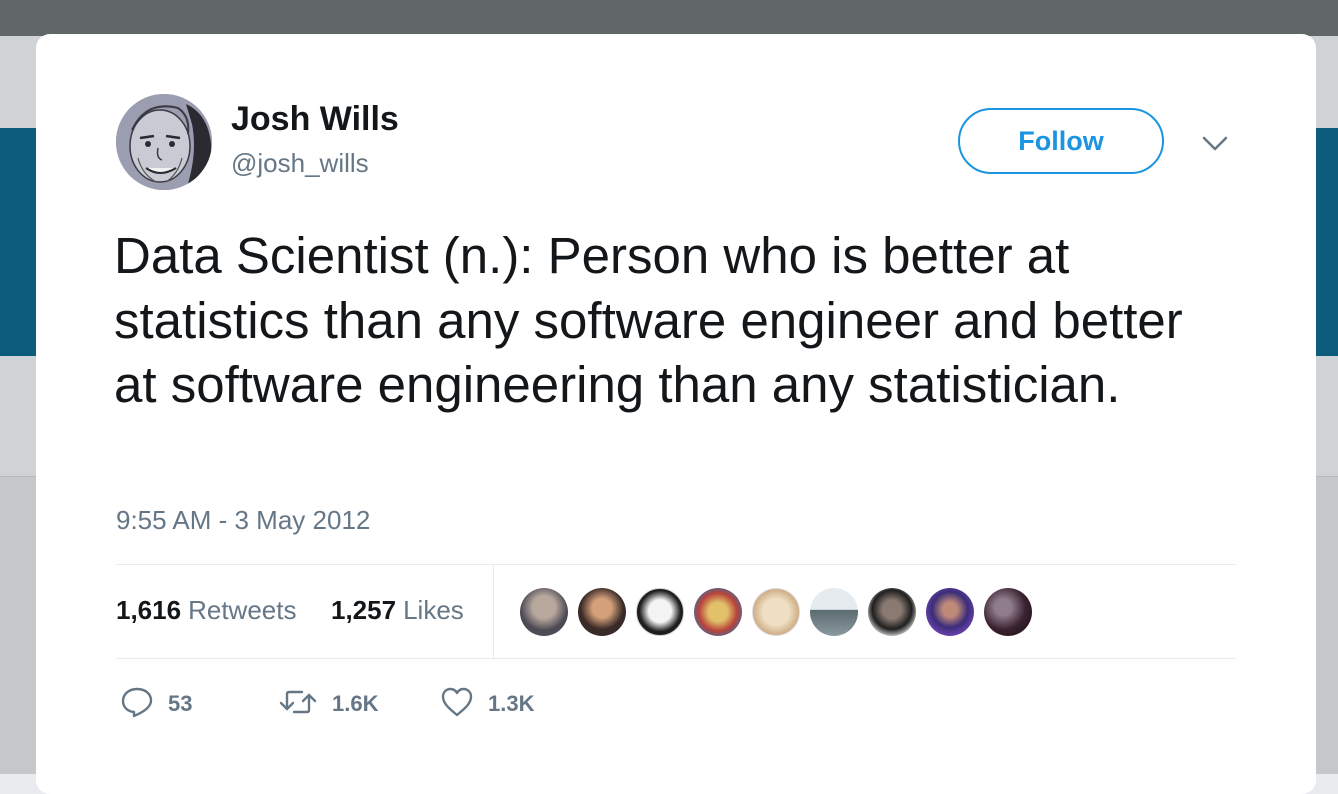 Image resolution: width=1338 pixels, height=794 pixels. What do you see at coordinates (137, 704) in the screenshot?
I see `speech-bubble-icon` at bounding box center [137, 704].